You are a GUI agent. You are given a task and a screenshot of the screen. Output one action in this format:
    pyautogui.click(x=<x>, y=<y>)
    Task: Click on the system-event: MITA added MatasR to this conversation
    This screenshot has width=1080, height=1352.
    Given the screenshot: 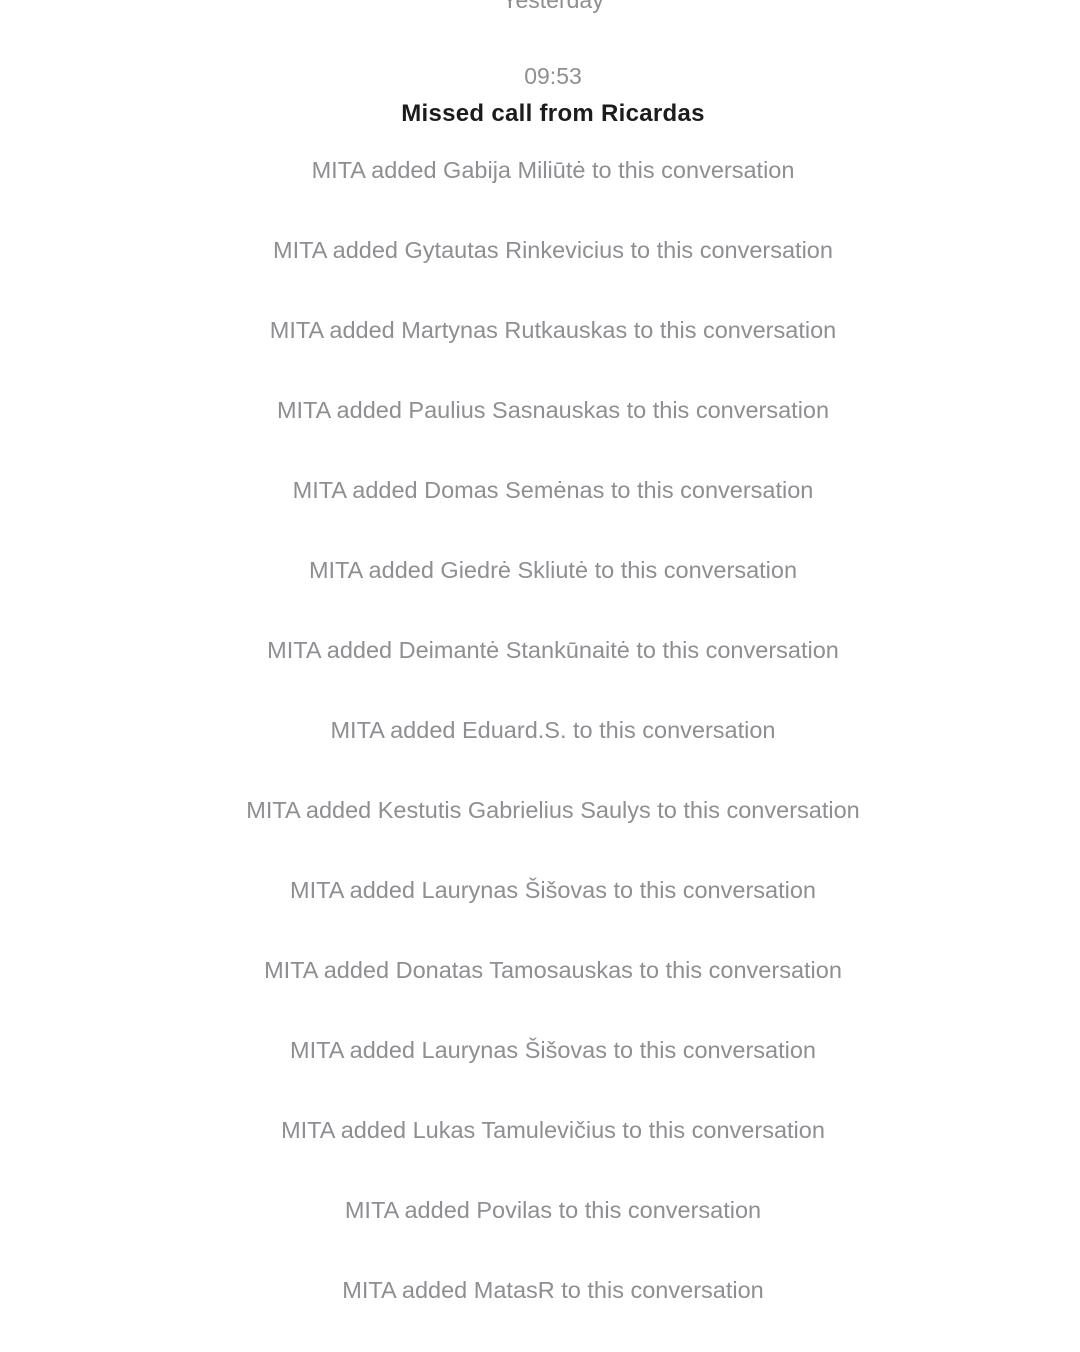 What is the action you would take?
    pyautogui.click(x=553, y=1290)
    